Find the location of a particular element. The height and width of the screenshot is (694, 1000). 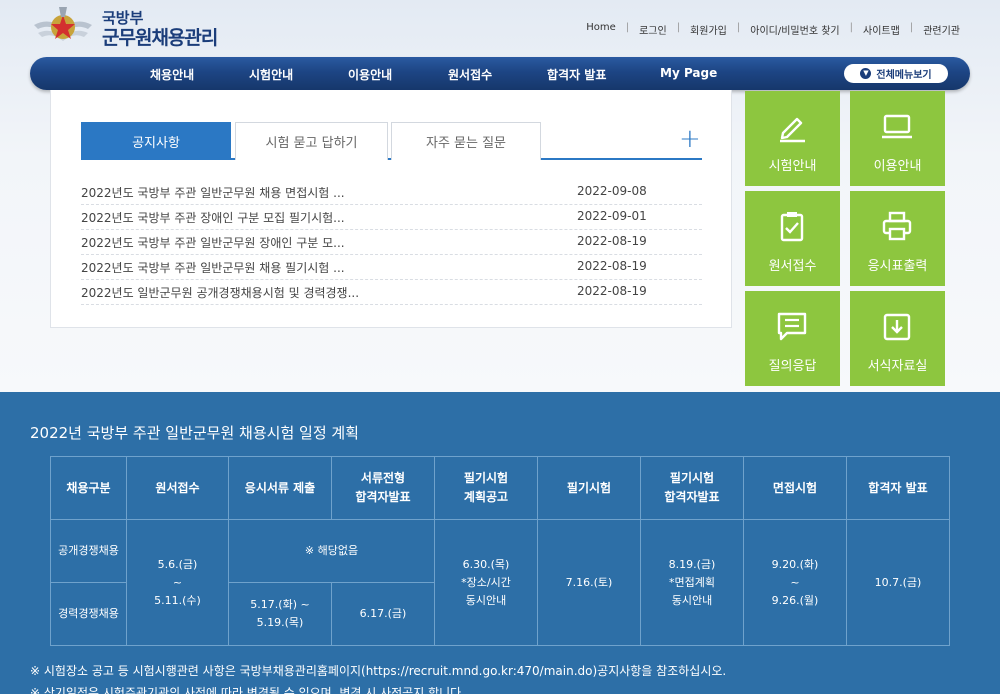

pencil-icon is located at coordinates (792, 130).